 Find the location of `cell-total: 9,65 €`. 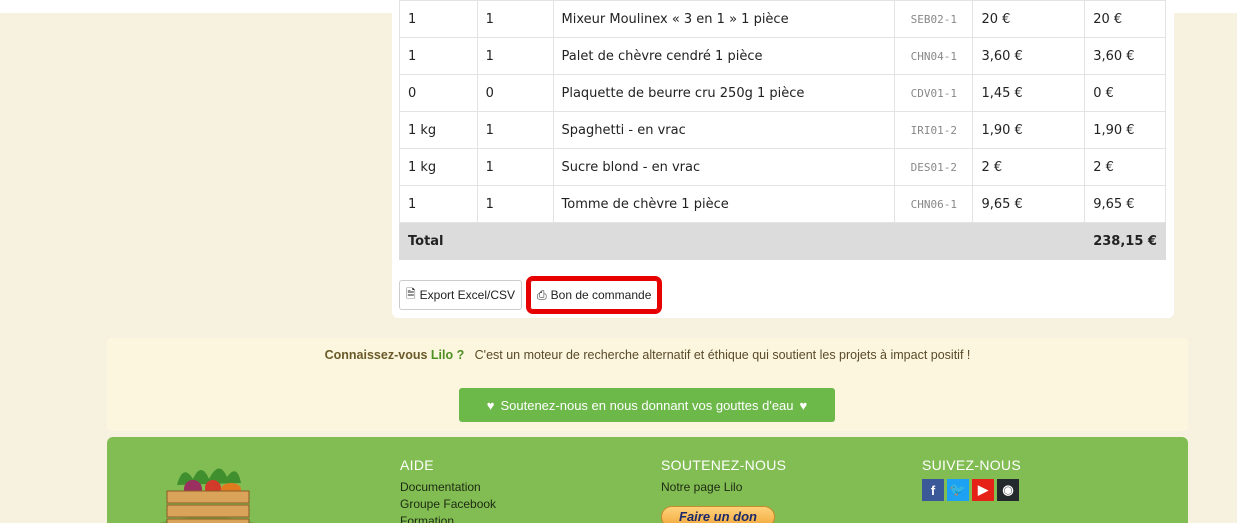

cell-total: 9,65 € is located at coordinates (1125, 204).